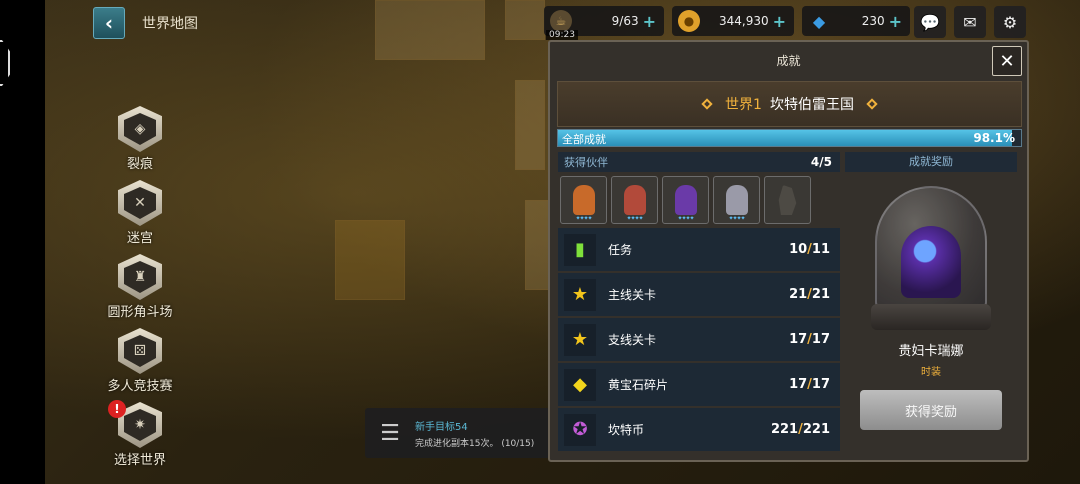 Image resolution: width=1080 pixels, height=484 pixels. I want to click on mail-icon: ✉, so click(970, 22).